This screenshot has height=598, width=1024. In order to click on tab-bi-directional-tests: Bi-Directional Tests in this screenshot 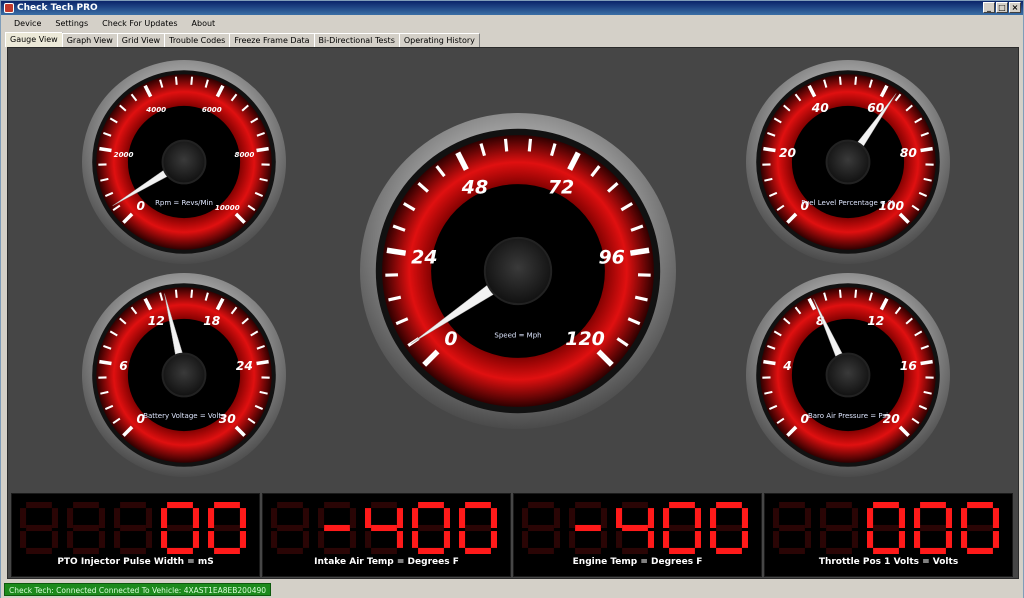, I will do `click(356, 40)`.